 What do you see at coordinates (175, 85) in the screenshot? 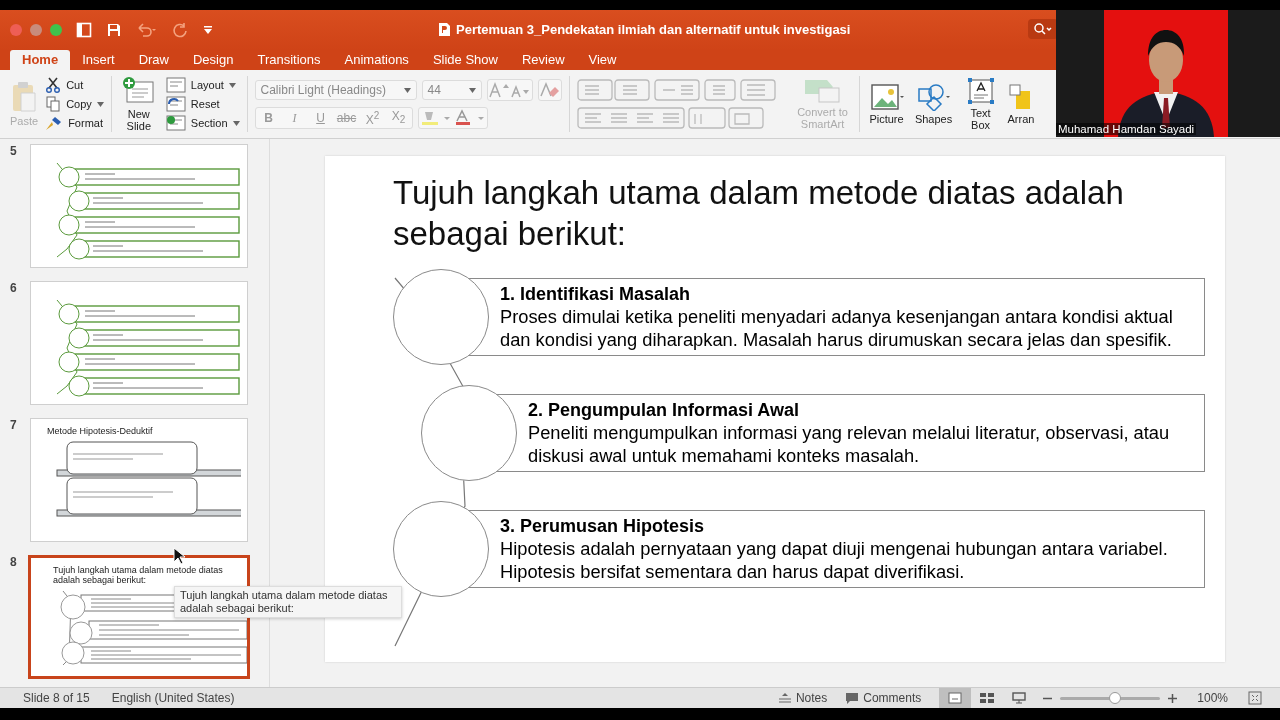
I see `layout-icon` at bounding box center [175, 85].